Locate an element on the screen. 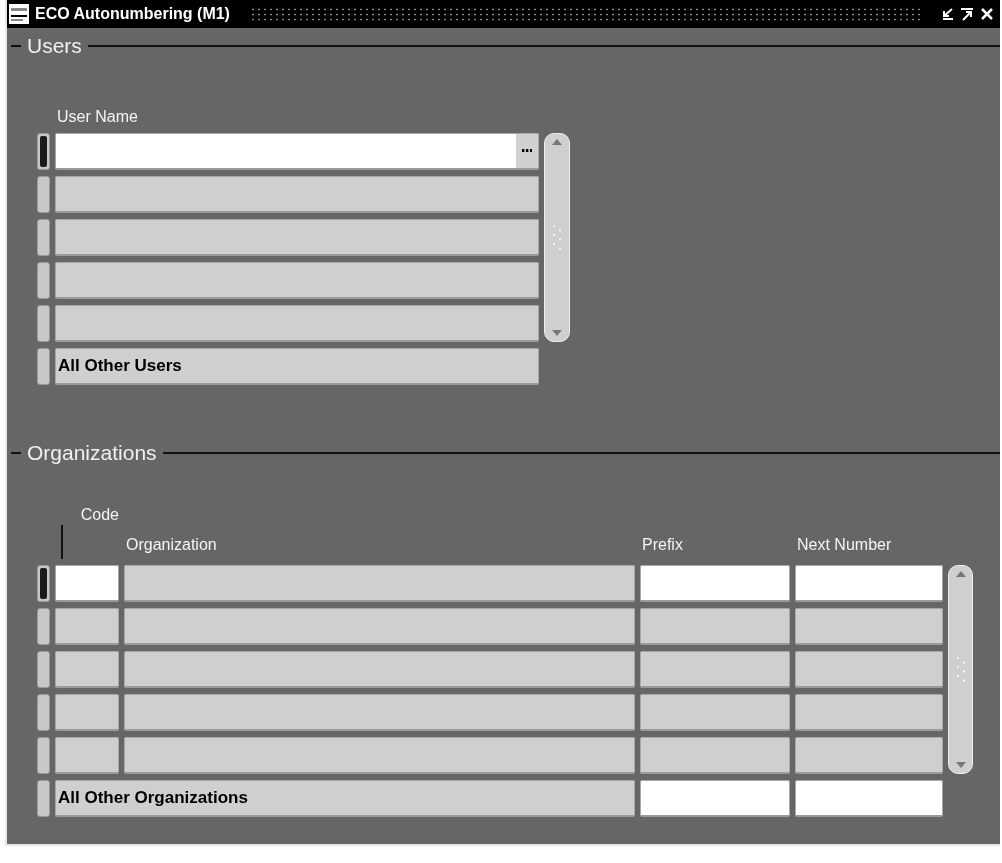 The image size is (1002, 863). list-of-values-button is located at coordinates (527, 151).